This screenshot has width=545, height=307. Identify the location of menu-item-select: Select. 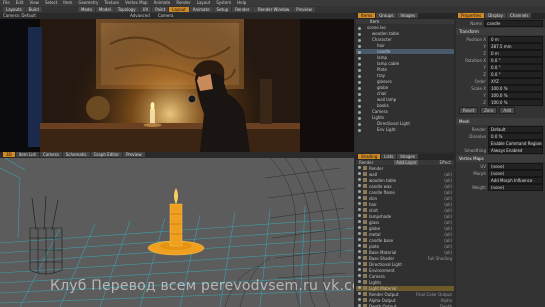
(51, 2).